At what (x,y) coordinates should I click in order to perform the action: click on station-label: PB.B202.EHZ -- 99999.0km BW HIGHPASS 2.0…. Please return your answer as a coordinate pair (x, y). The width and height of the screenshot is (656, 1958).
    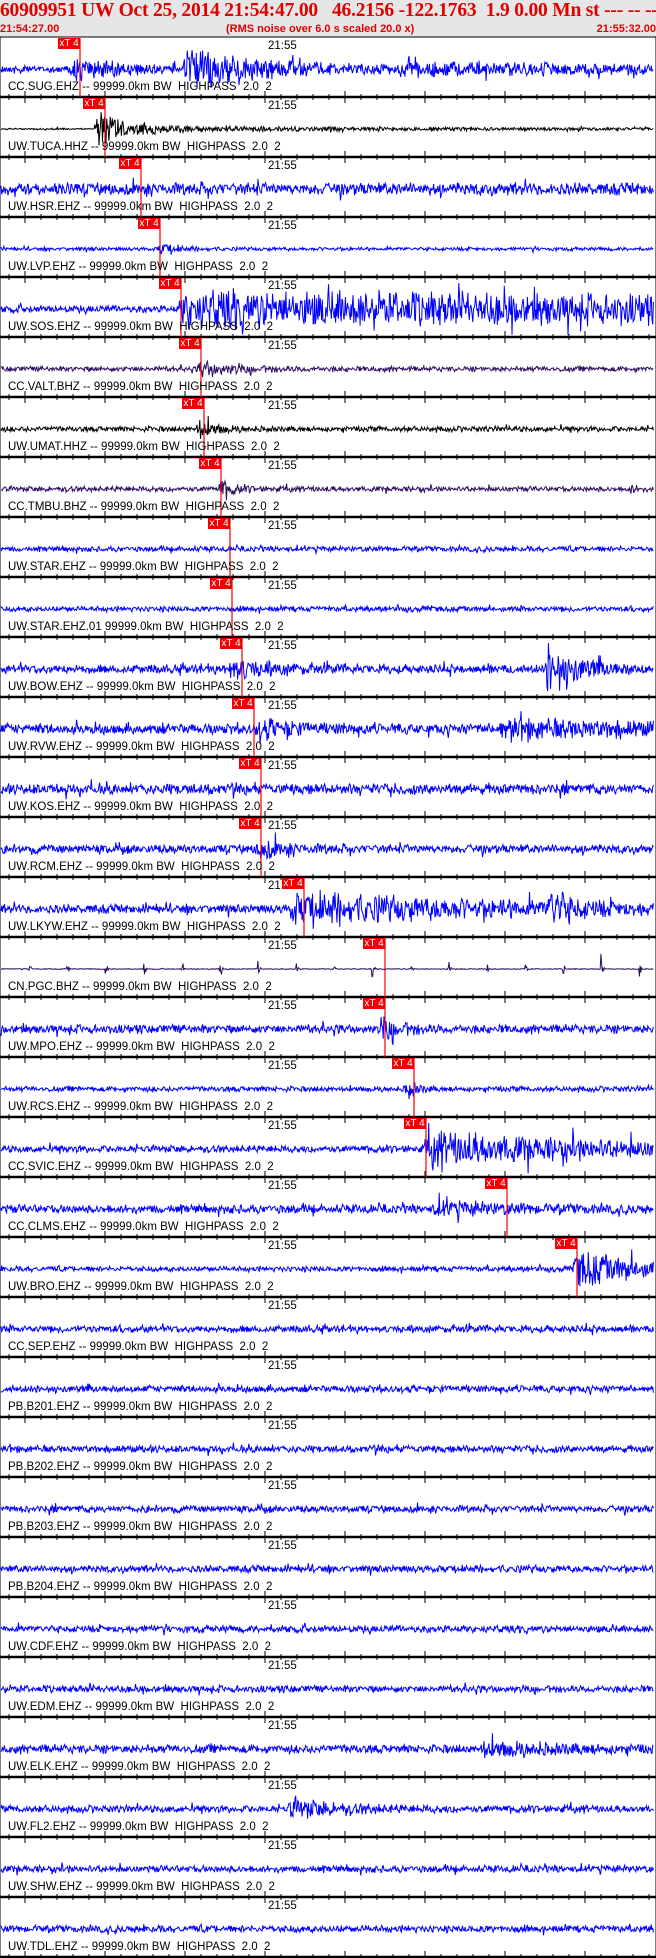
    Looking at the image, I should click on (140, 1467).